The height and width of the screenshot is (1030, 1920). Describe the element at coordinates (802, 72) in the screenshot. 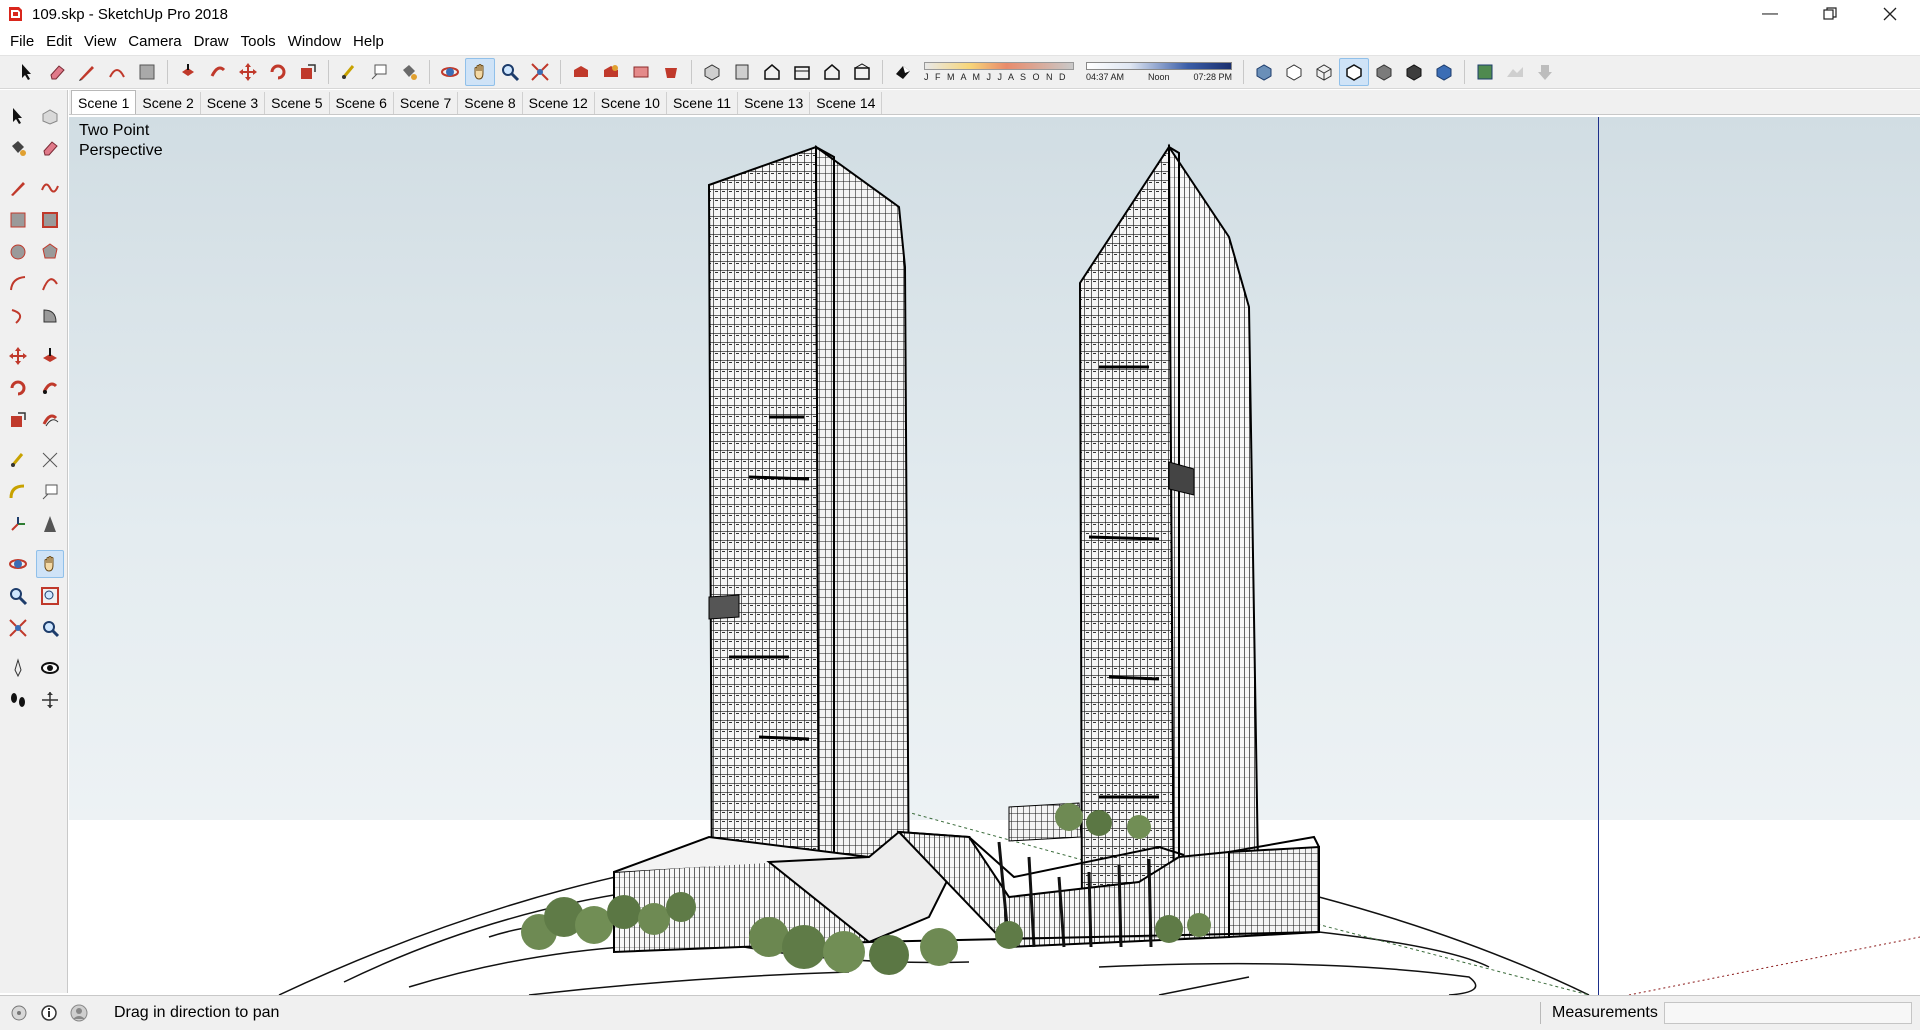

I see `view-right-button` at that location.